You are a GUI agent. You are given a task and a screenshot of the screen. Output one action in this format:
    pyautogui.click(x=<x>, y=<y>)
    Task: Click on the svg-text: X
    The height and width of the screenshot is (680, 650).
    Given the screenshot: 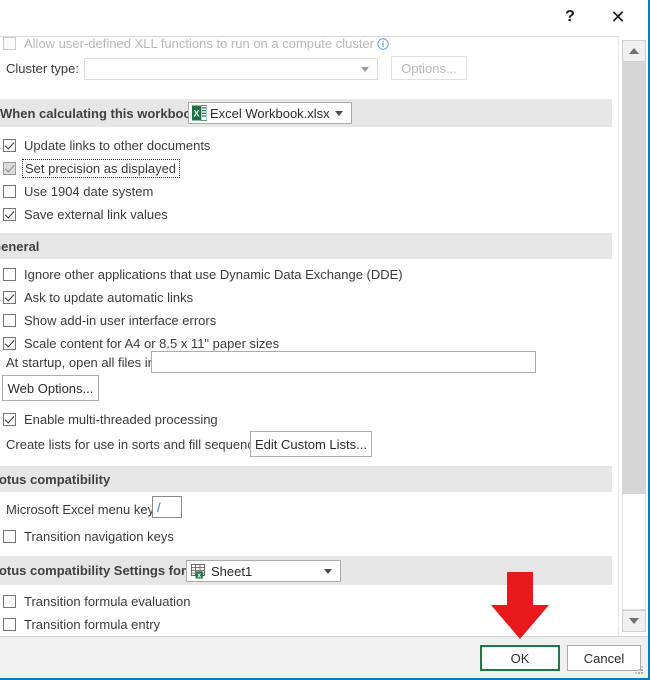 What is the action you would take?
    pyautogui.click(x=196, y=114)
    